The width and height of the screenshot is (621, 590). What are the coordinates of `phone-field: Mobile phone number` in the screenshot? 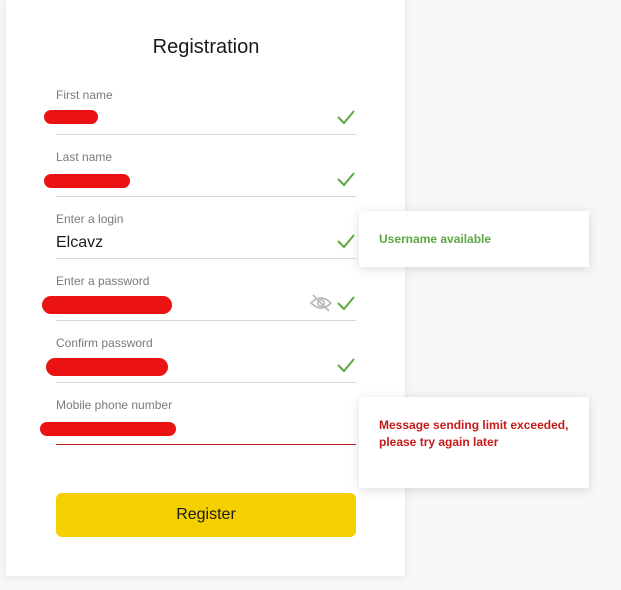 It's located at (198, 421).